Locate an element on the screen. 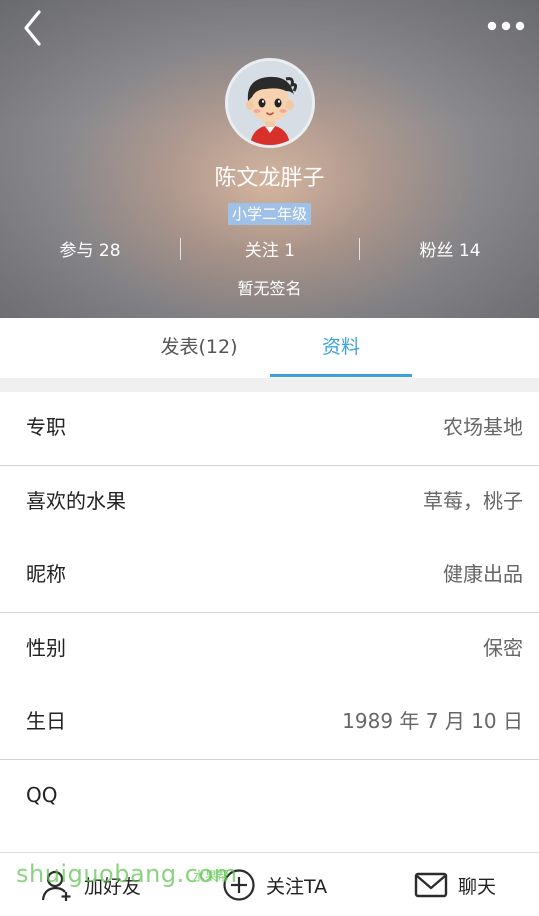  info-value: 1989 年 7 月 10 日 is located at coordinates (432, 721).